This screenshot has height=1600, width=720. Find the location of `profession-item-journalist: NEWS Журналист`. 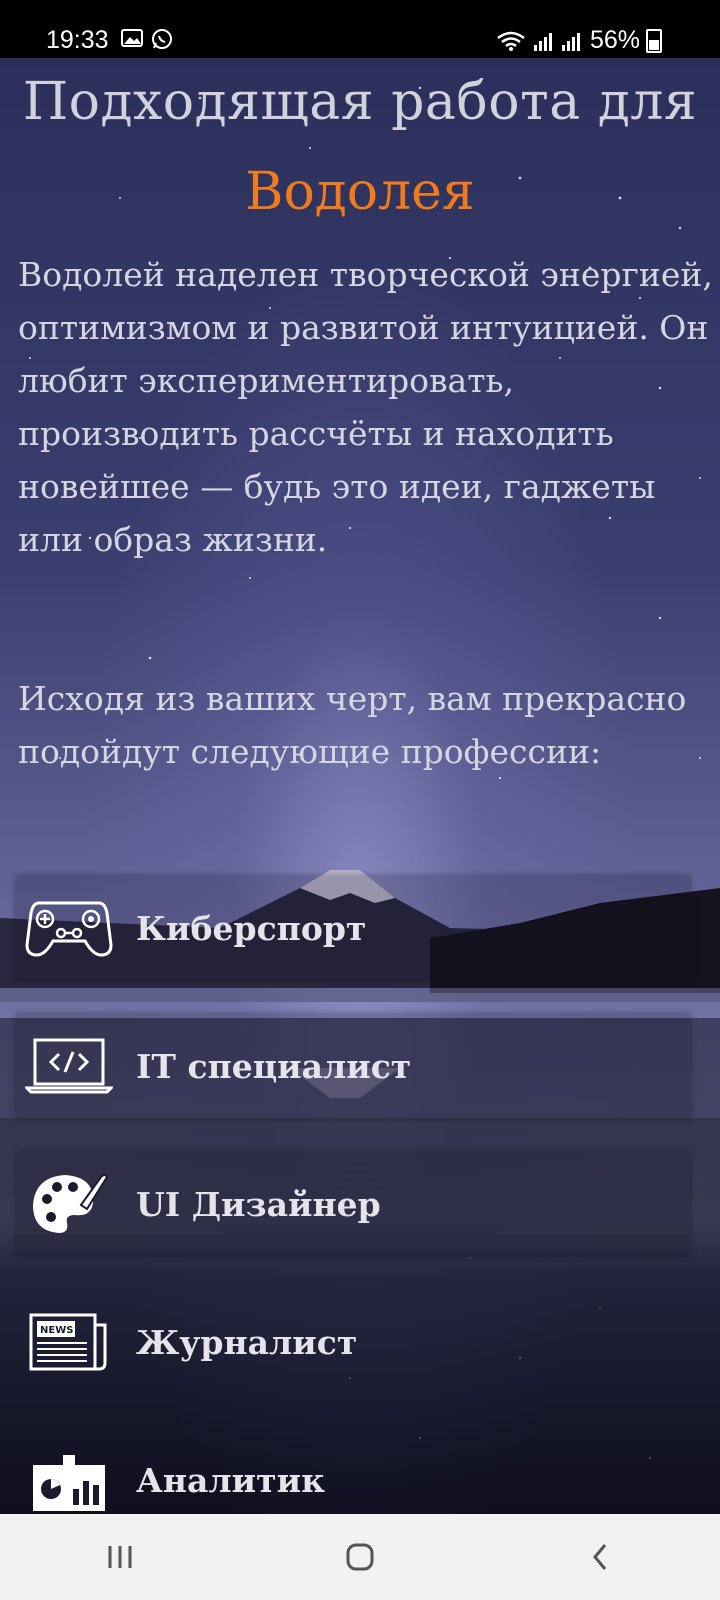

profession-item-journalist: NEWS Журналист is located at coordinates (353, 1342).